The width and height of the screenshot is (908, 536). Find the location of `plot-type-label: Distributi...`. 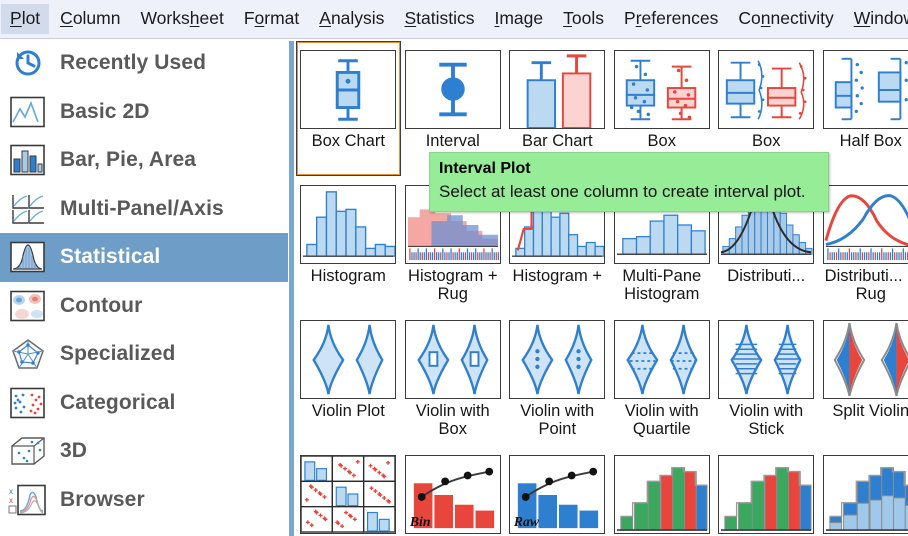

plot-type-label: Distributi... is located at coordinates (766, 276).